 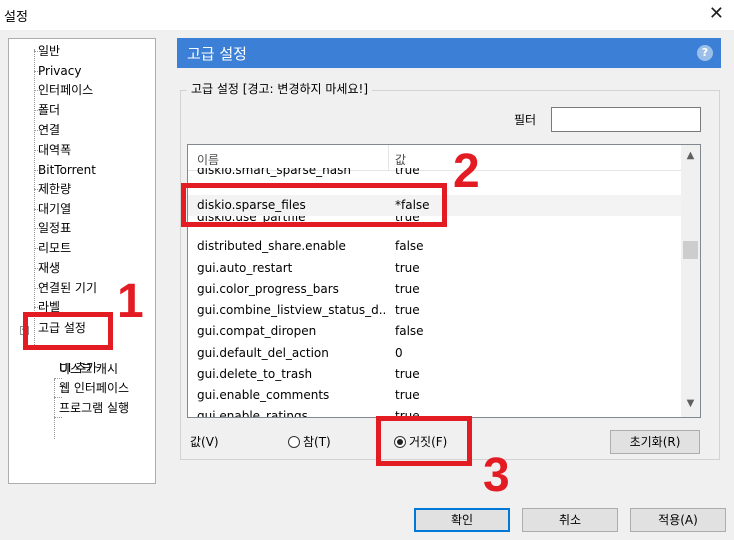 What do you see at coordinates (268, 289) in the screenshot?
I see `row-name: gui.color_progress_bars` at bounding box center [268, 289].